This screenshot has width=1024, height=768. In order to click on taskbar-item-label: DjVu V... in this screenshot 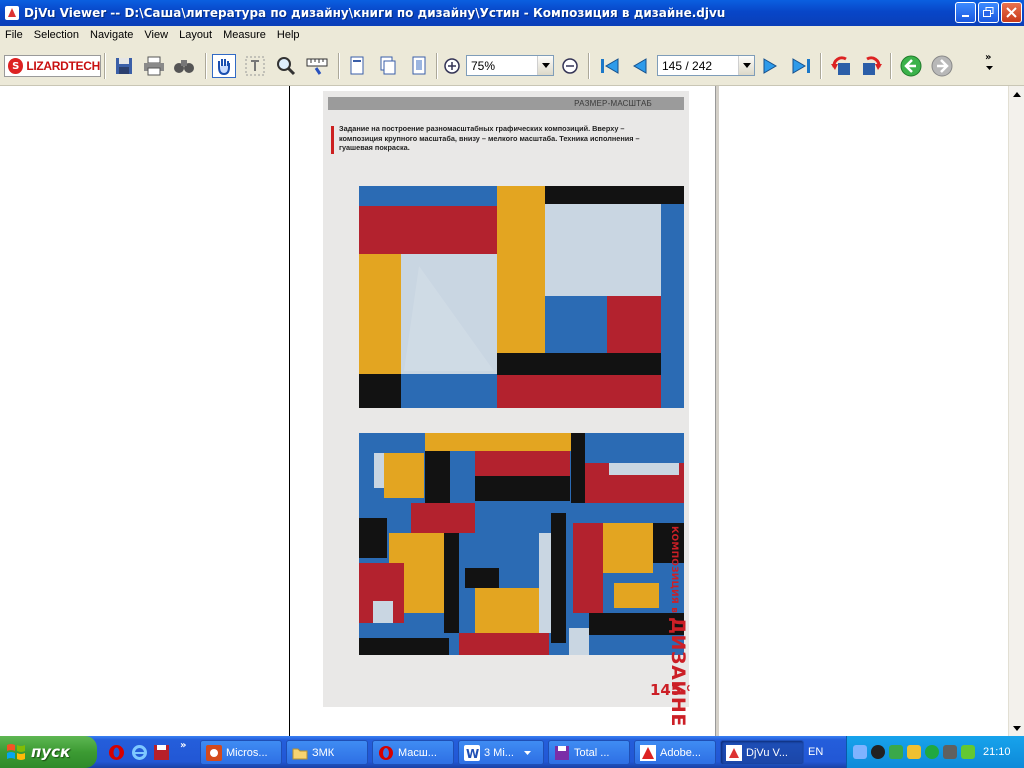, I will do `click(767, 752)`.